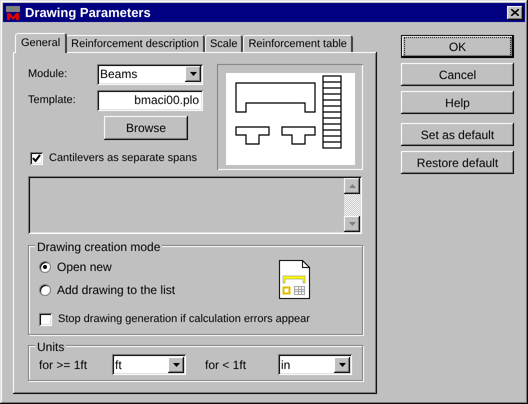 The width and height of the screenshot is (528, 404). What do you see at coordinates (195, 205) in the screenshot?
I see `text-area` at bounding box center [195, 205].